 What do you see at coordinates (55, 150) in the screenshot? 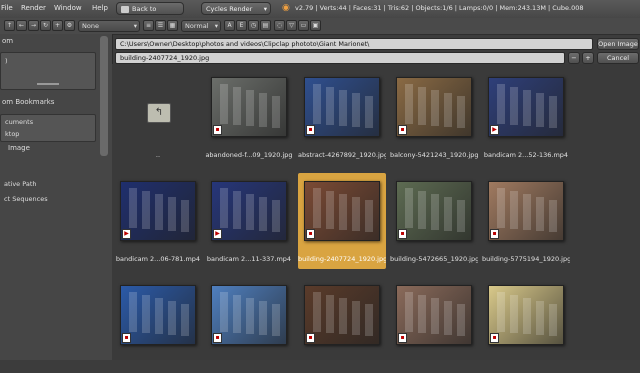
I see `image-options-header: Image` at bounding box center [55, 150].